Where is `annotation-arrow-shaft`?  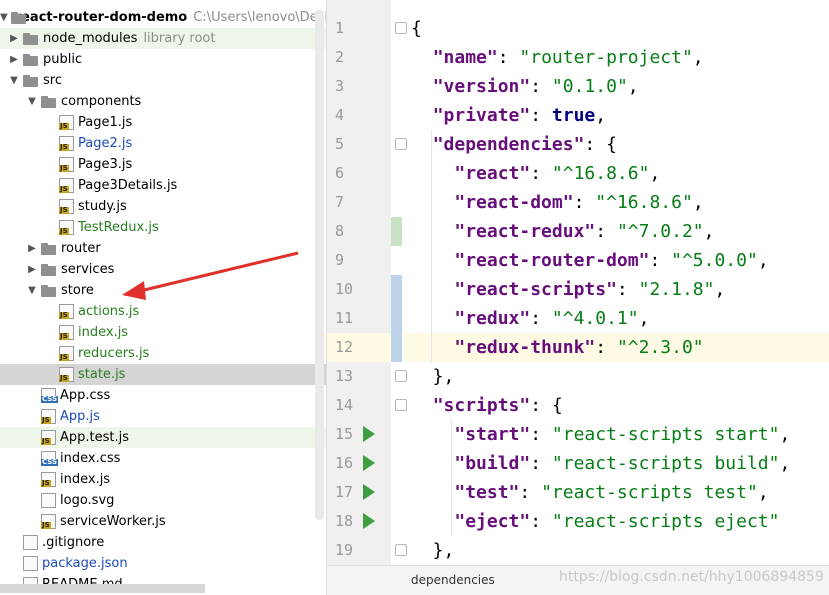
annotation-arrow-shaft is located at coordinates (219, 272).